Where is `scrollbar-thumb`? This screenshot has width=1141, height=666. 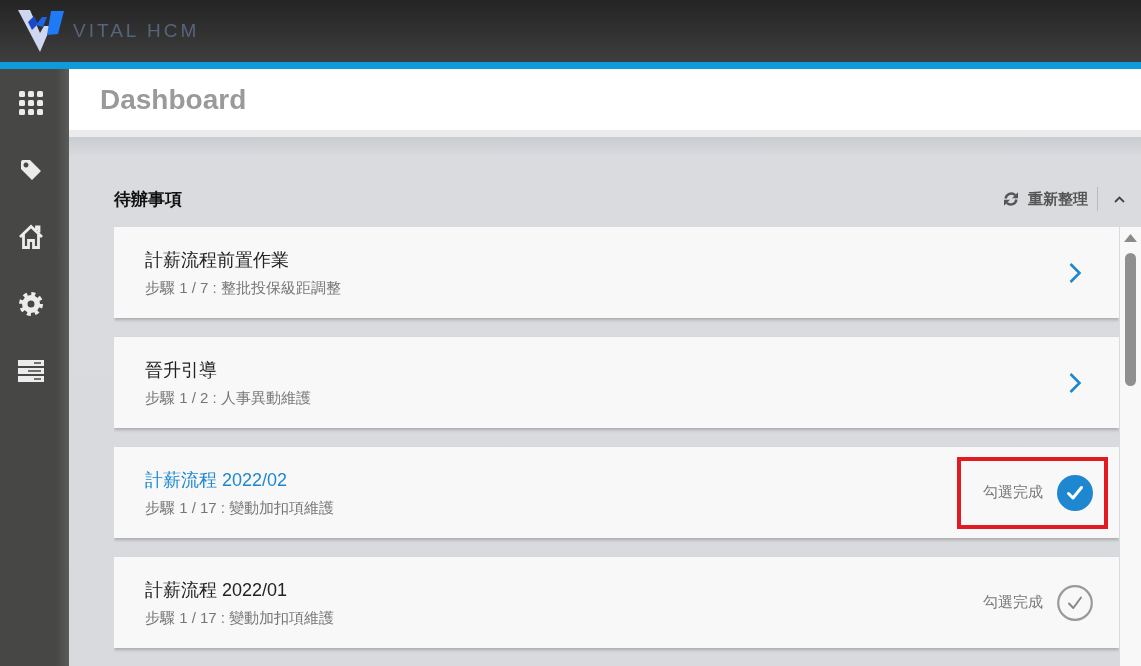
scrollbar-thumb is located at coordinates (1130, 319).